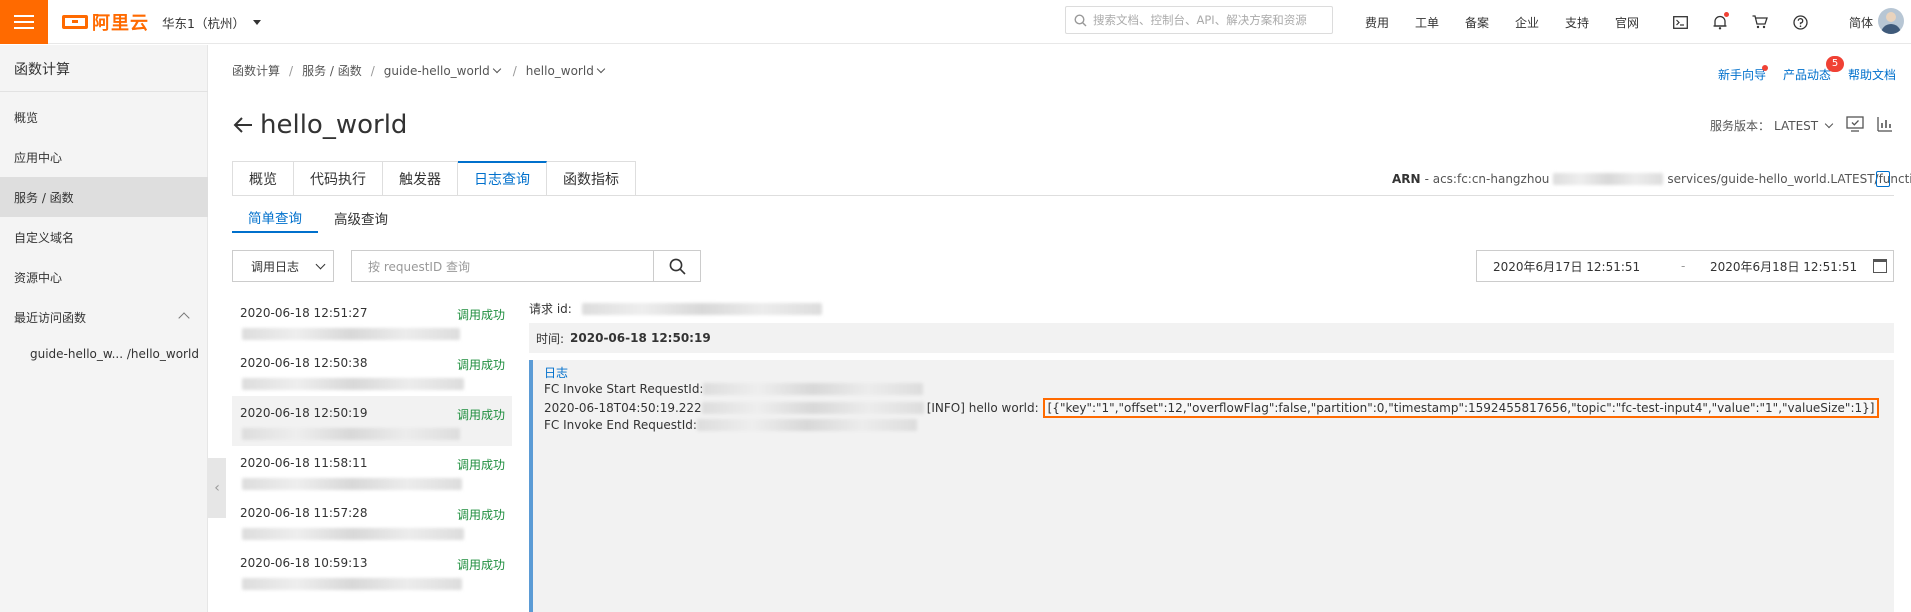 This screenshot has width=1911, height=612. Describe the element at coordinates (1861, 22) in the screenshot. I see `language-switch: 简体` at that location.